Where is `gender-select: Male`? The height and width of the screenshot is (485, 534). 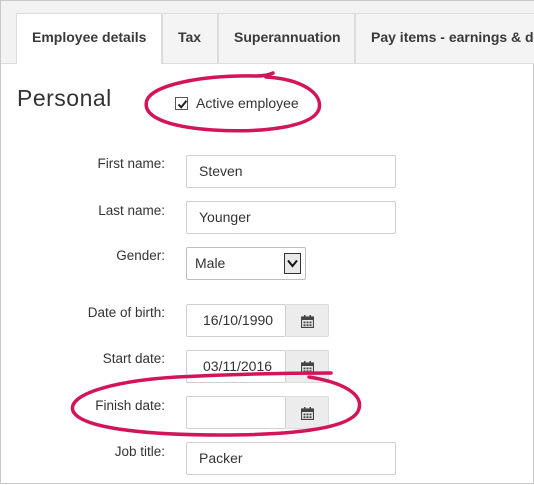
gender-select: Male is located at coordinates (246, 263).